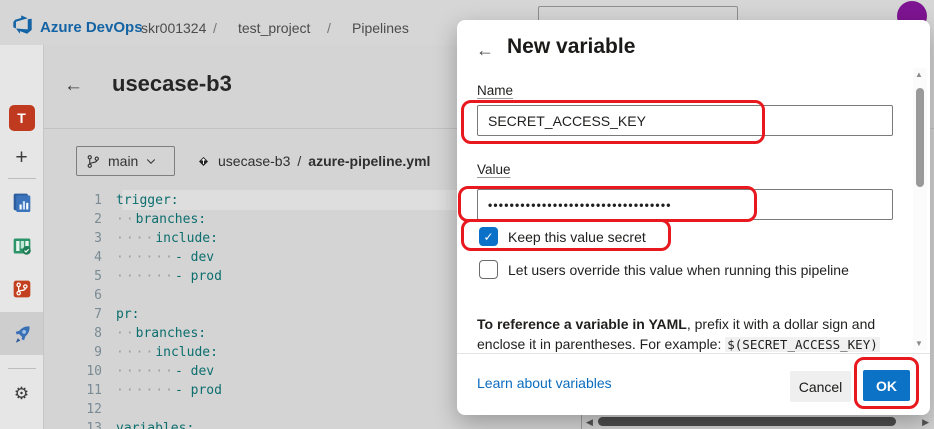 Image resolution: width=934 pixels, height=429 pixels. I want to click on code-line: 10 ······ - dev, so click(150, 371).